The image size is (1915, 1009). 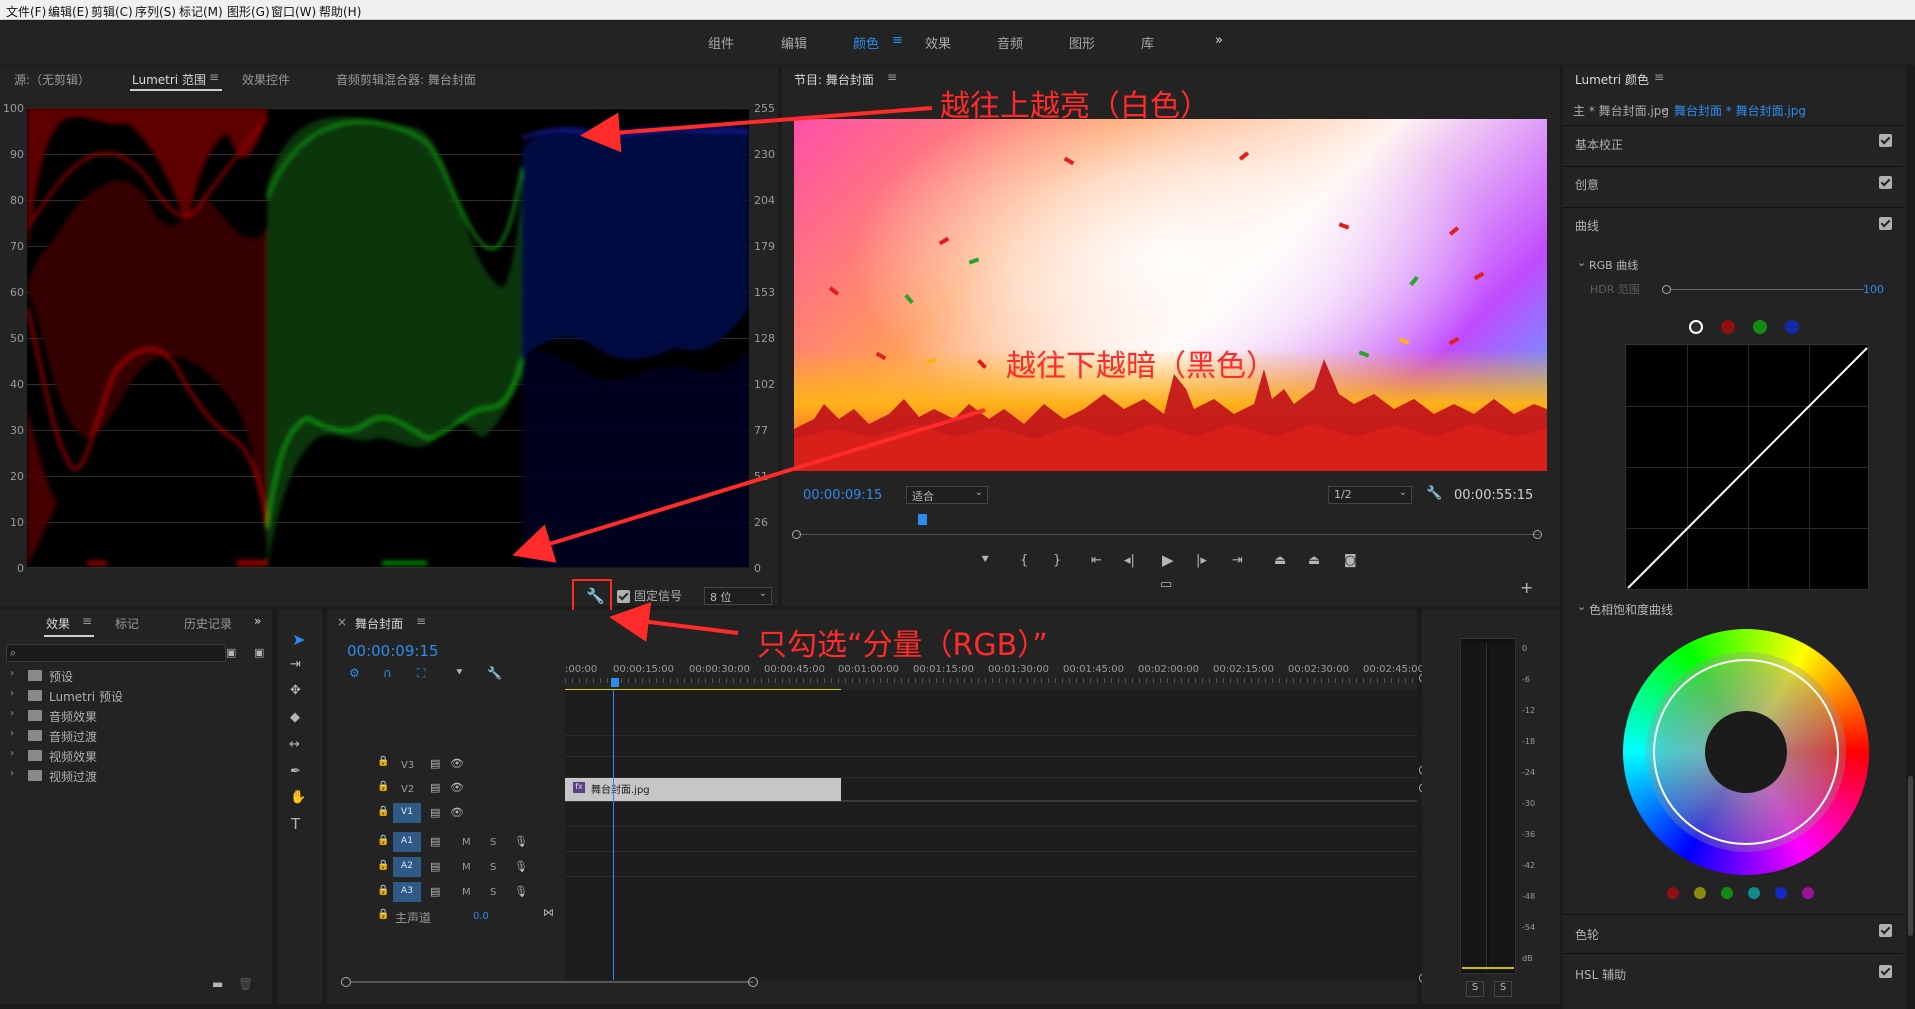 I want to click on step-forward-icon: |▸, so click(x=1201, y=560).